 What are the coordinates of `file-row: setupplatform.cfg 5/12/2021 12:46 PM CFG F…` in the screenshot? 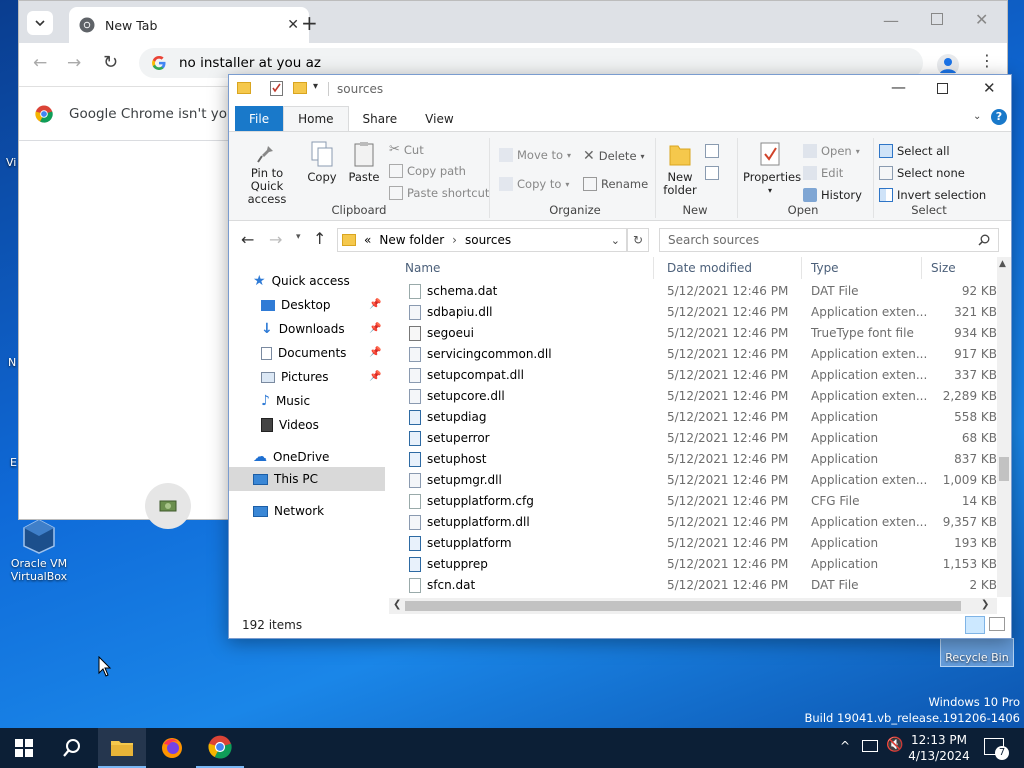 It's located at (697, 501).